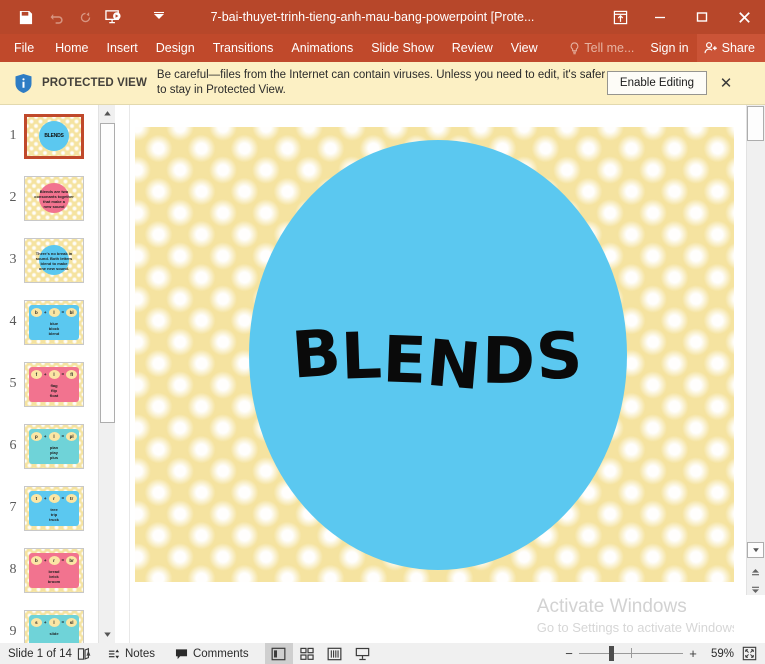 This screenshot has height=664, width=765. Describe the element at coordinates (657, 83) in the screenshot. I see `enable-editing-button: Enable Editing` at that location.